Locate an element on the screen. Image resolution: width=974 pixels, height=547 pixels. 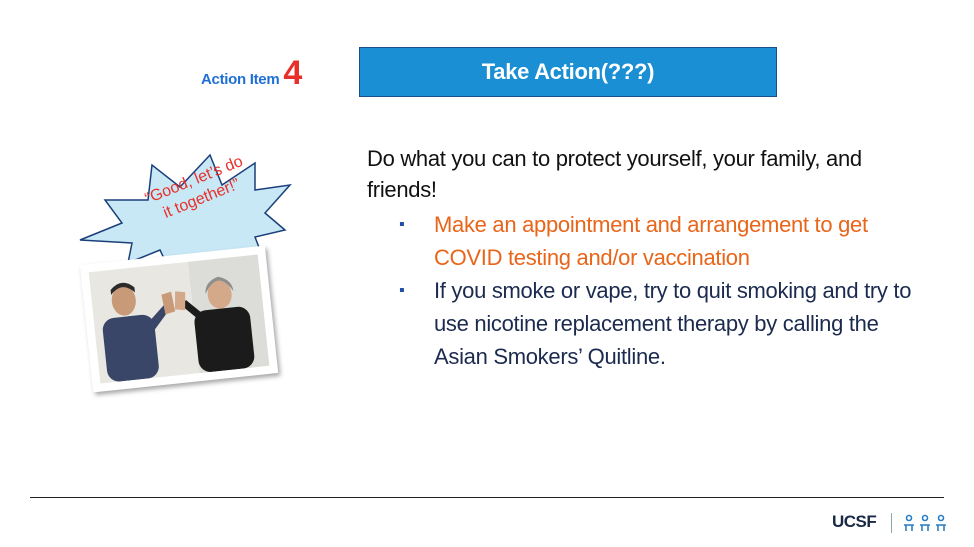
slide-title: Take Action(???) is located at coordinates (568, 71).